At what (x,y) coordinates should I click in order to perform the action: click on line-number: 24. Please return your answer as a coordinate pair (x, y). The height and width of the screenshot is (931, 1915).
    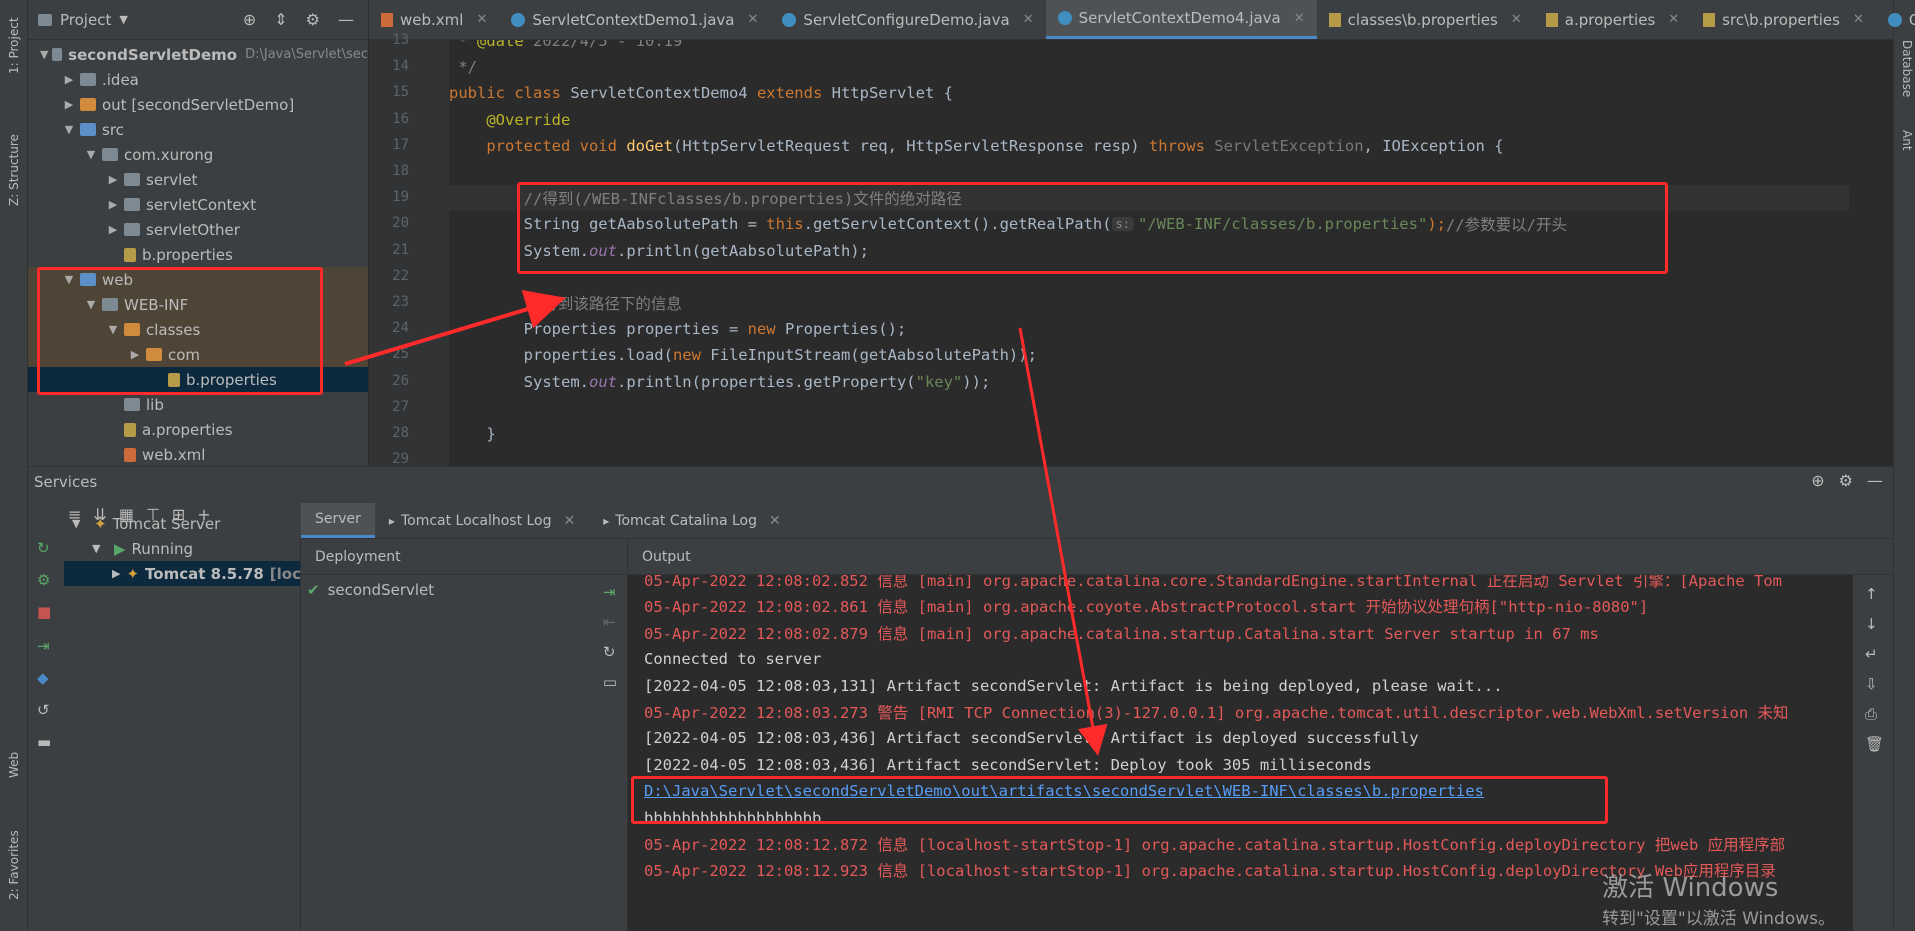
    Looking at the image, I should click on (400, 328).